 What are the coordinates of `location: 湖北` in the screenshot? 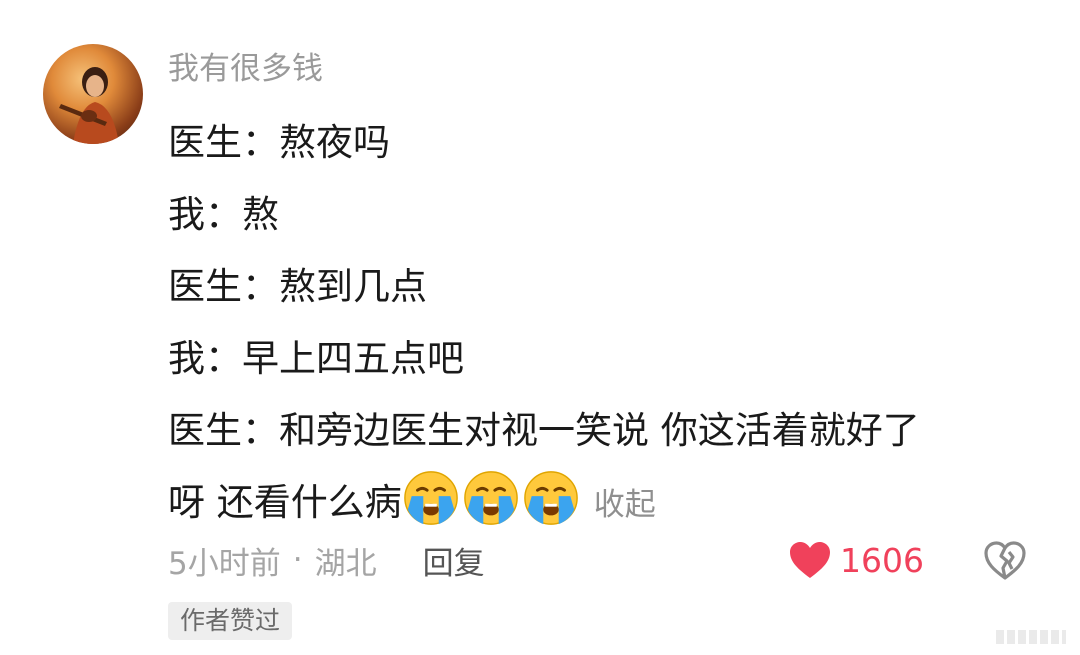 It's located at (345, 563).